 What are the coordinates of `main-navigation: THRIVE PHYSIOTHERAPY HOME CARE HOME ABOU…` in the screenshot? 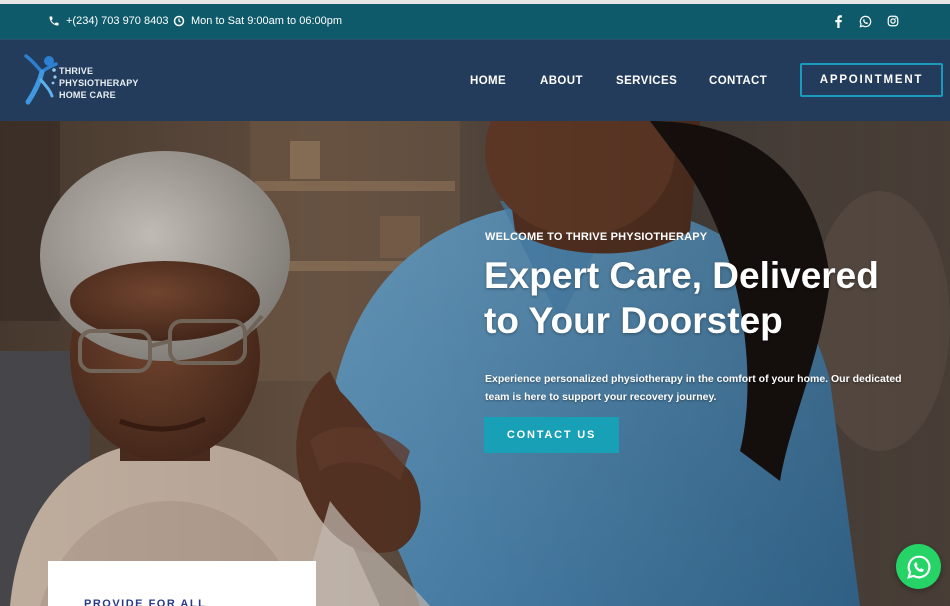 It's located at (475, 80).